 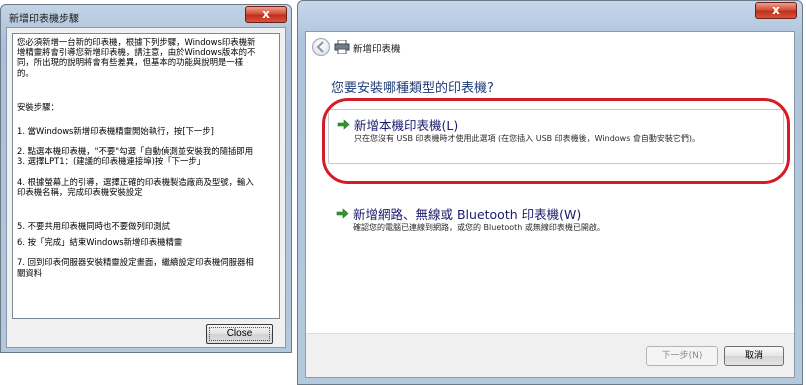 I want to click on option-title: 新增網路、無線或 Bluetooth 印表機(W), so click(x=467, y=214).